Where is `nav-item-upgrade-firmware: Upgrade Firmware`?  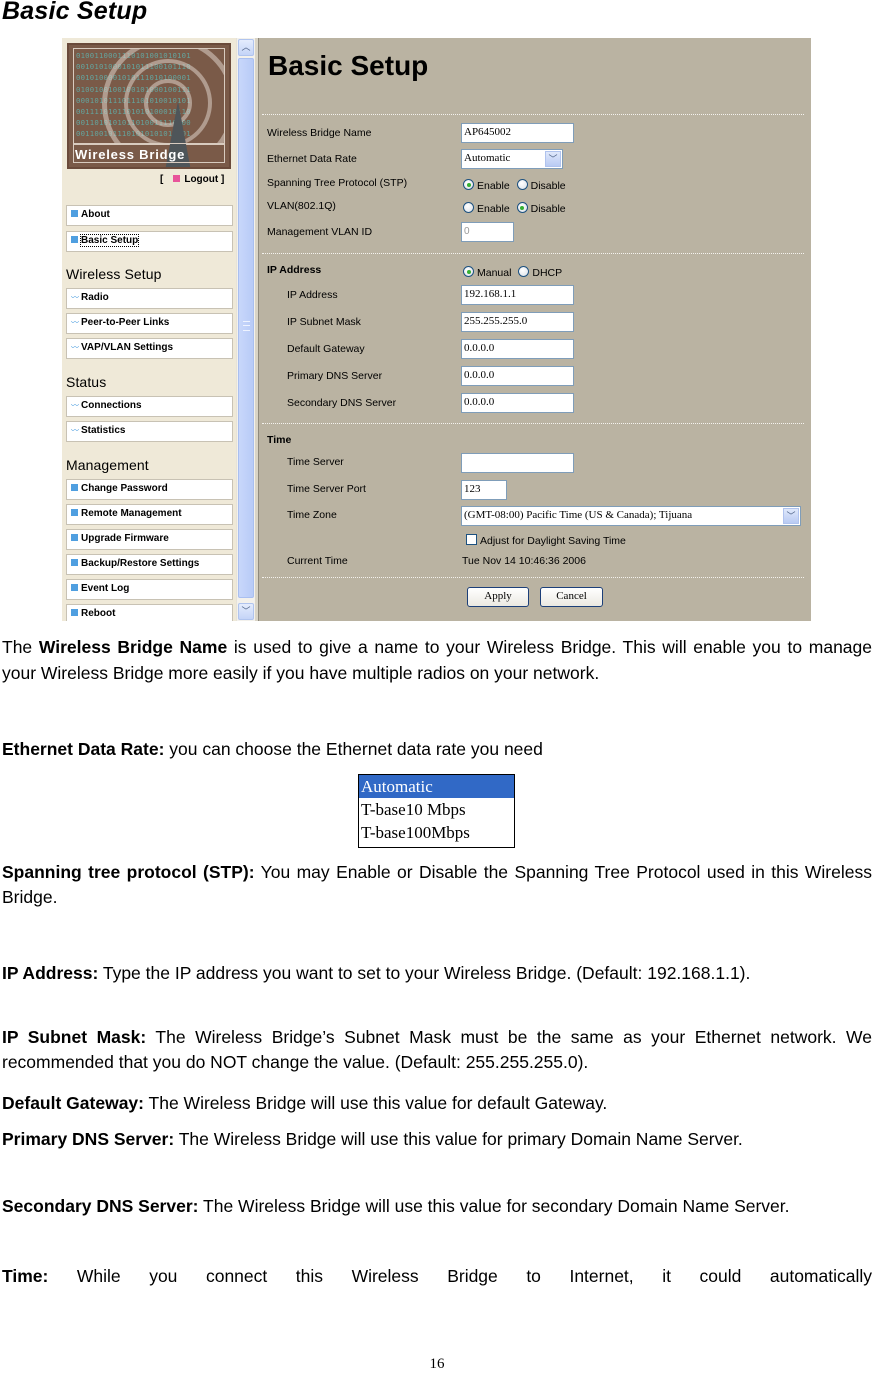
nav-item-upgrade-firmware: Upgrade Firmware is located at coordinates (149, 539).